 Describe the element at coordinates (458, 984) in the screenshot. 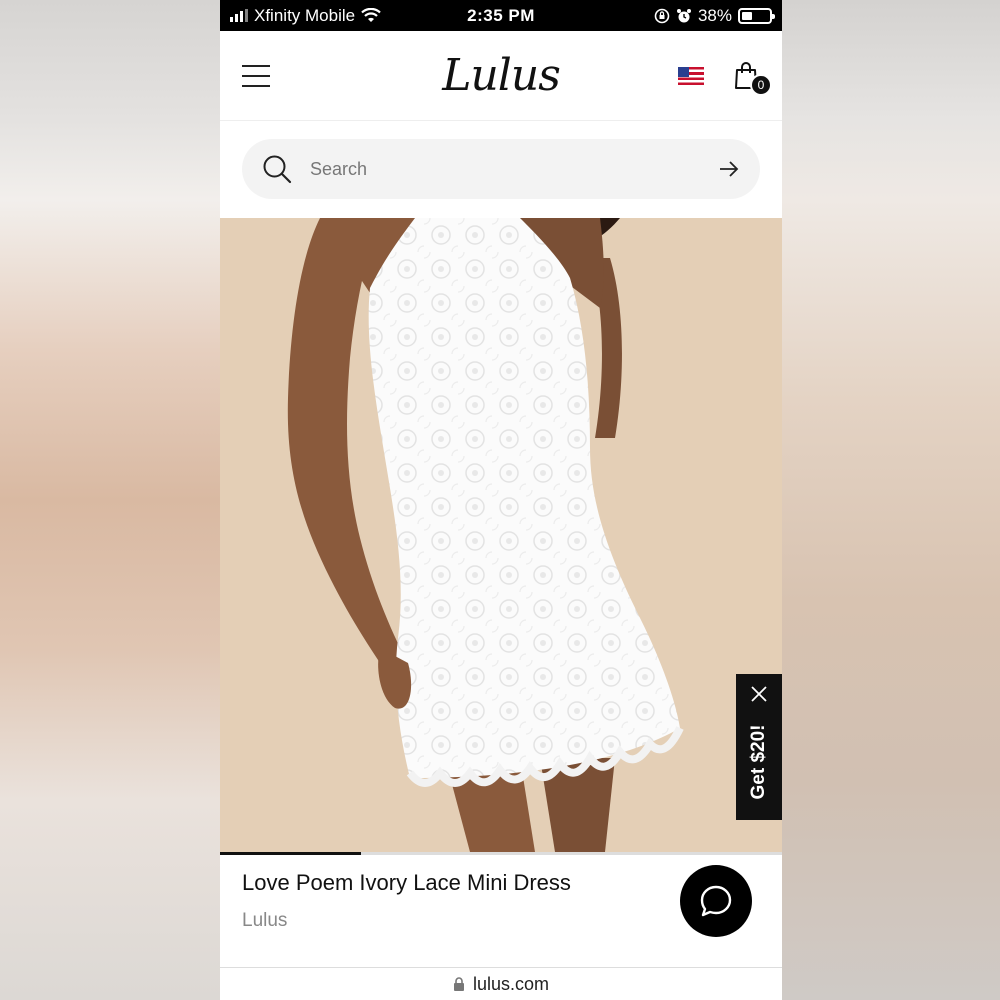

I see `lock-icon` at that location.